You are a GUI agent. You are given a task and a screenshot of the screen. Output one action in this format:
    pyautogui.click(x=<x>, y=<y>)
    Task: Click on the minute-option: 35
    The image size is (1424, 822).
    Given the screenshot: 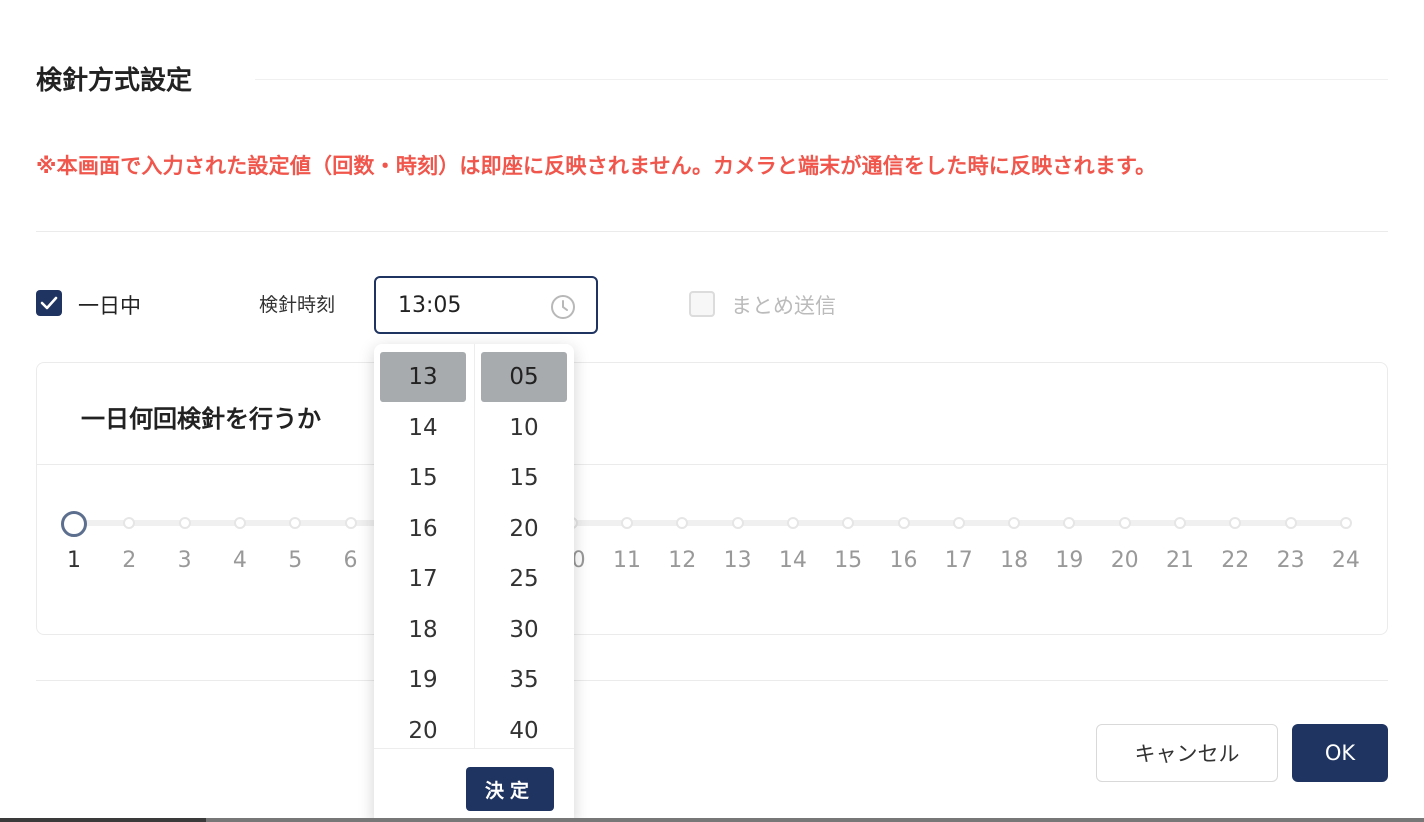 What is the action you would take?
    pyautogui.click(x=524, y=680)
    